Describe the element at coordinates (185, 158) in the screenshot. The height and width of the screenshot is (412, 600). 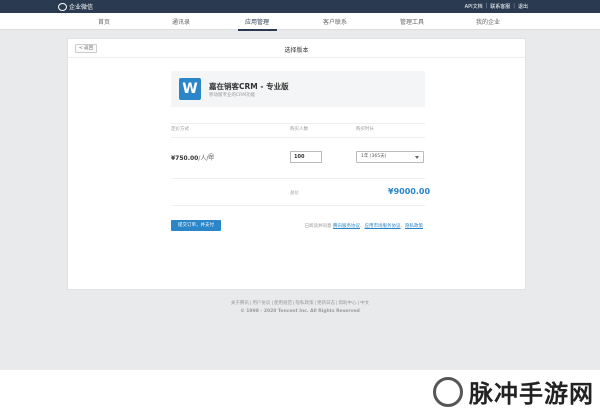
I see `price-value: ¥750.00` at that location.